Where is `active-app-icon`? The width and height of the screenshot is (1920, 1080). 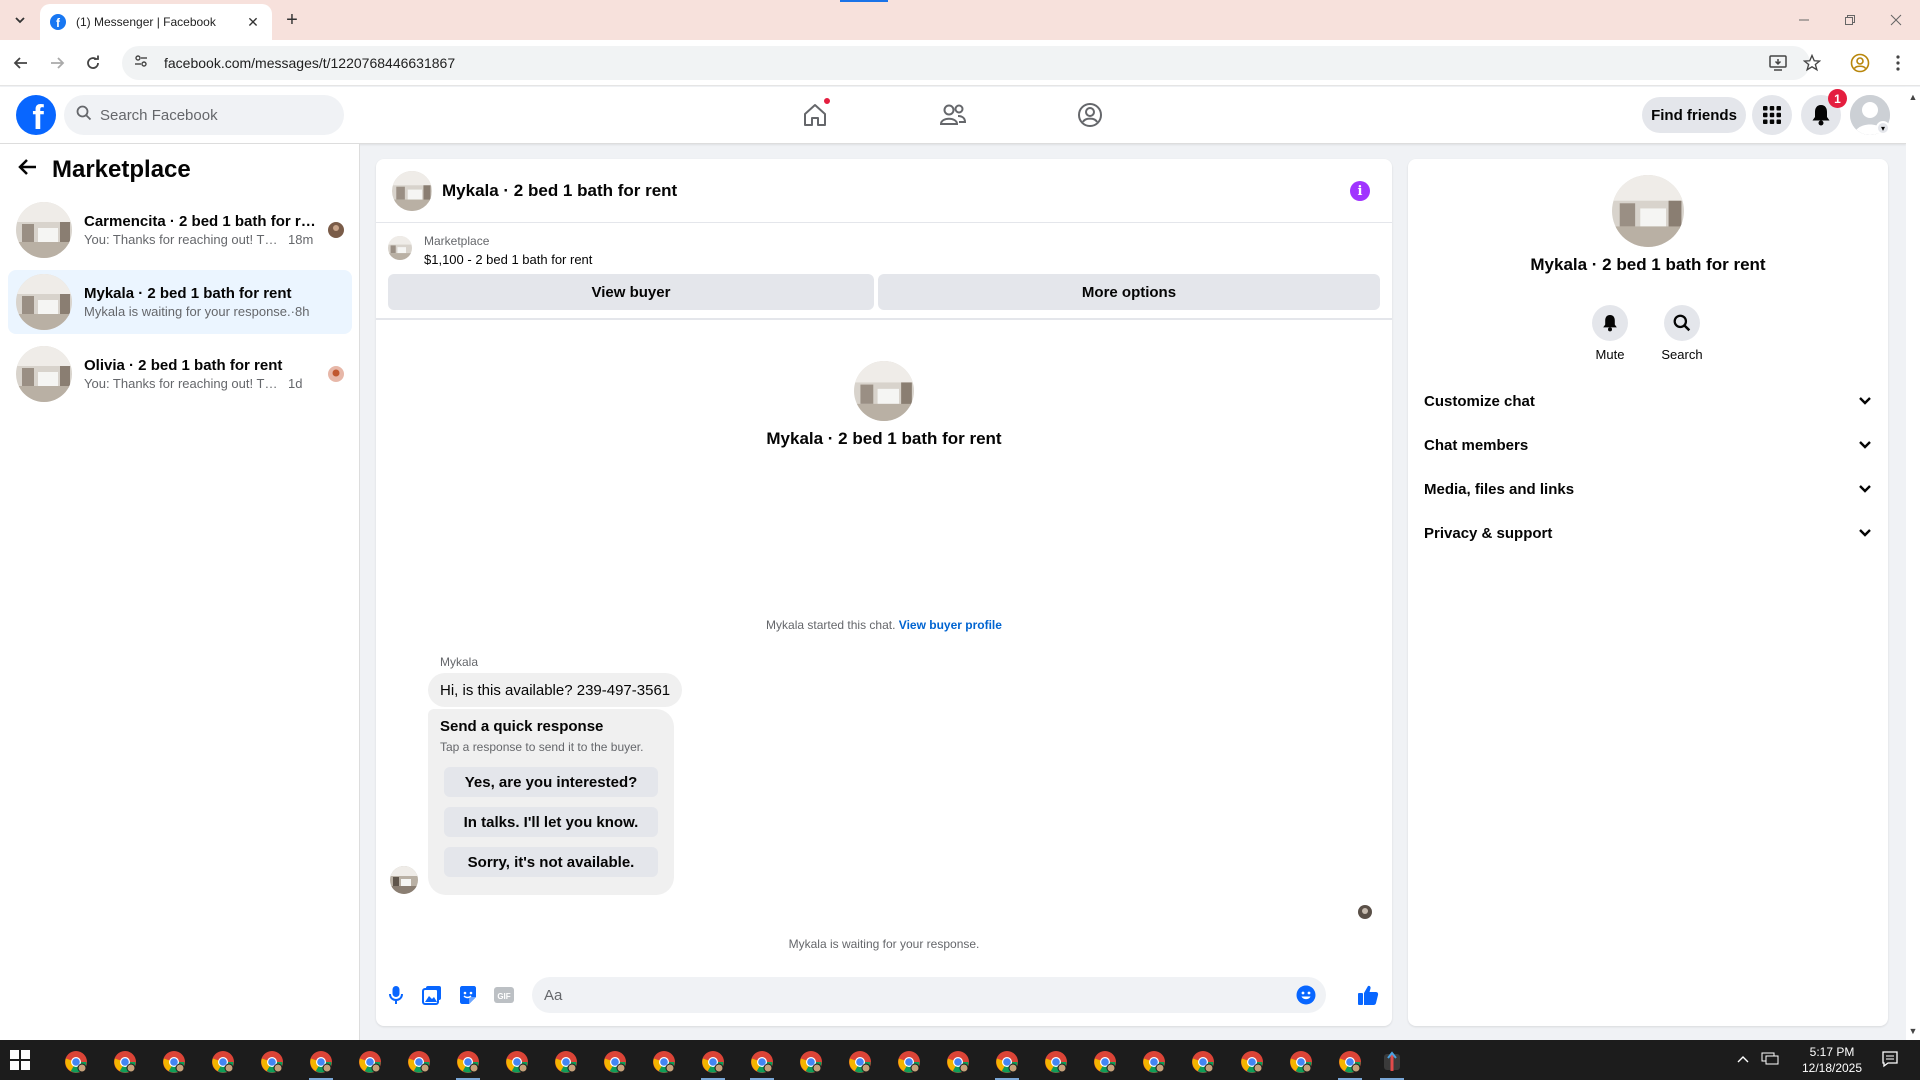 active-app-icon is located at coordinates (1392, 1062).